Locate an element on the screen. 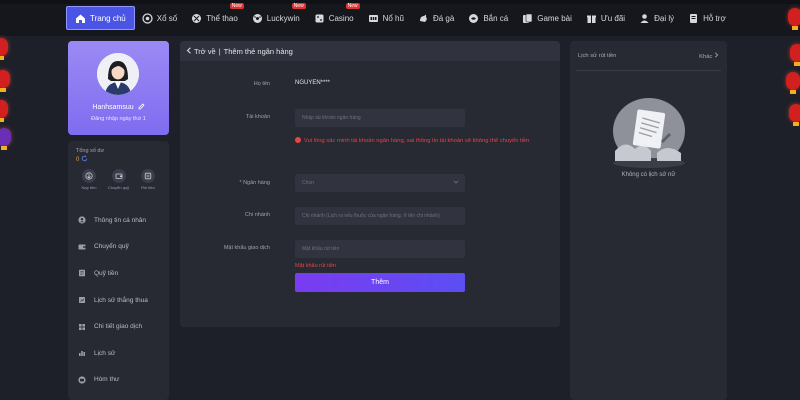  menu-item-fund: Quỹ tiền is located at coordinates (118, 273).